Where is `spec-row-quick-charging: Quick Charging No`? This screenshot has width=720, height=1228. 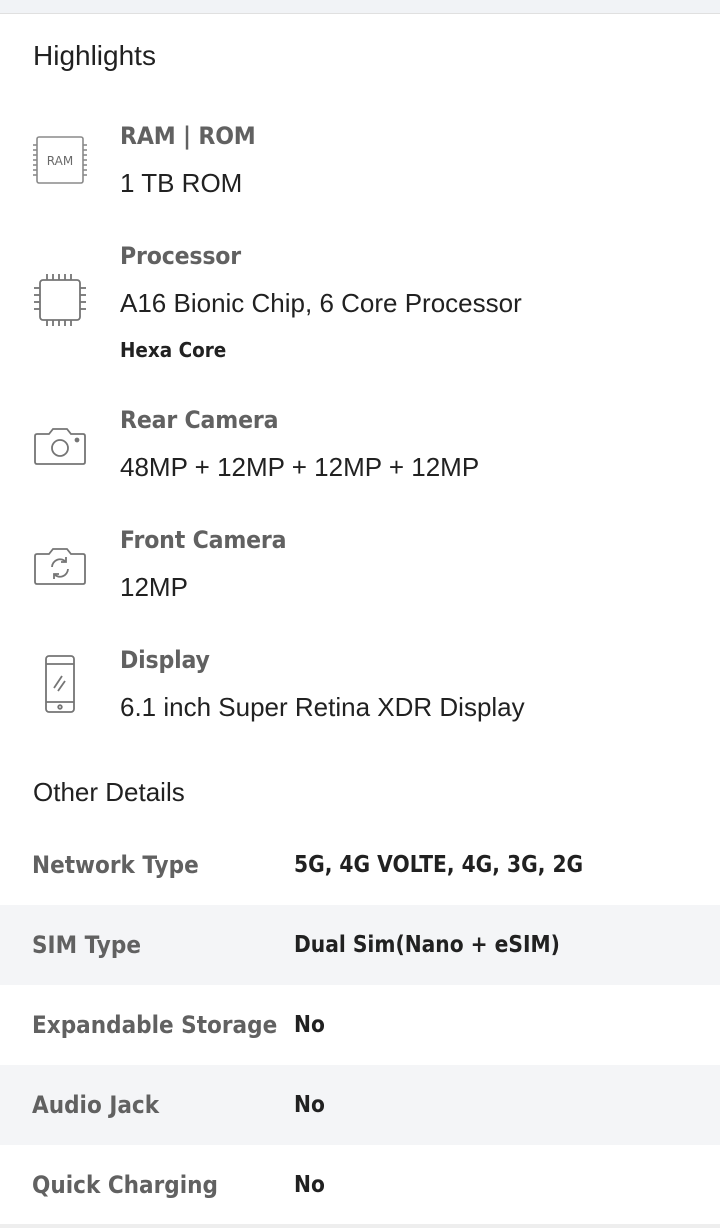
spec-row-quick-charging: Quick Charging No is located at coordinates (360, 1185).